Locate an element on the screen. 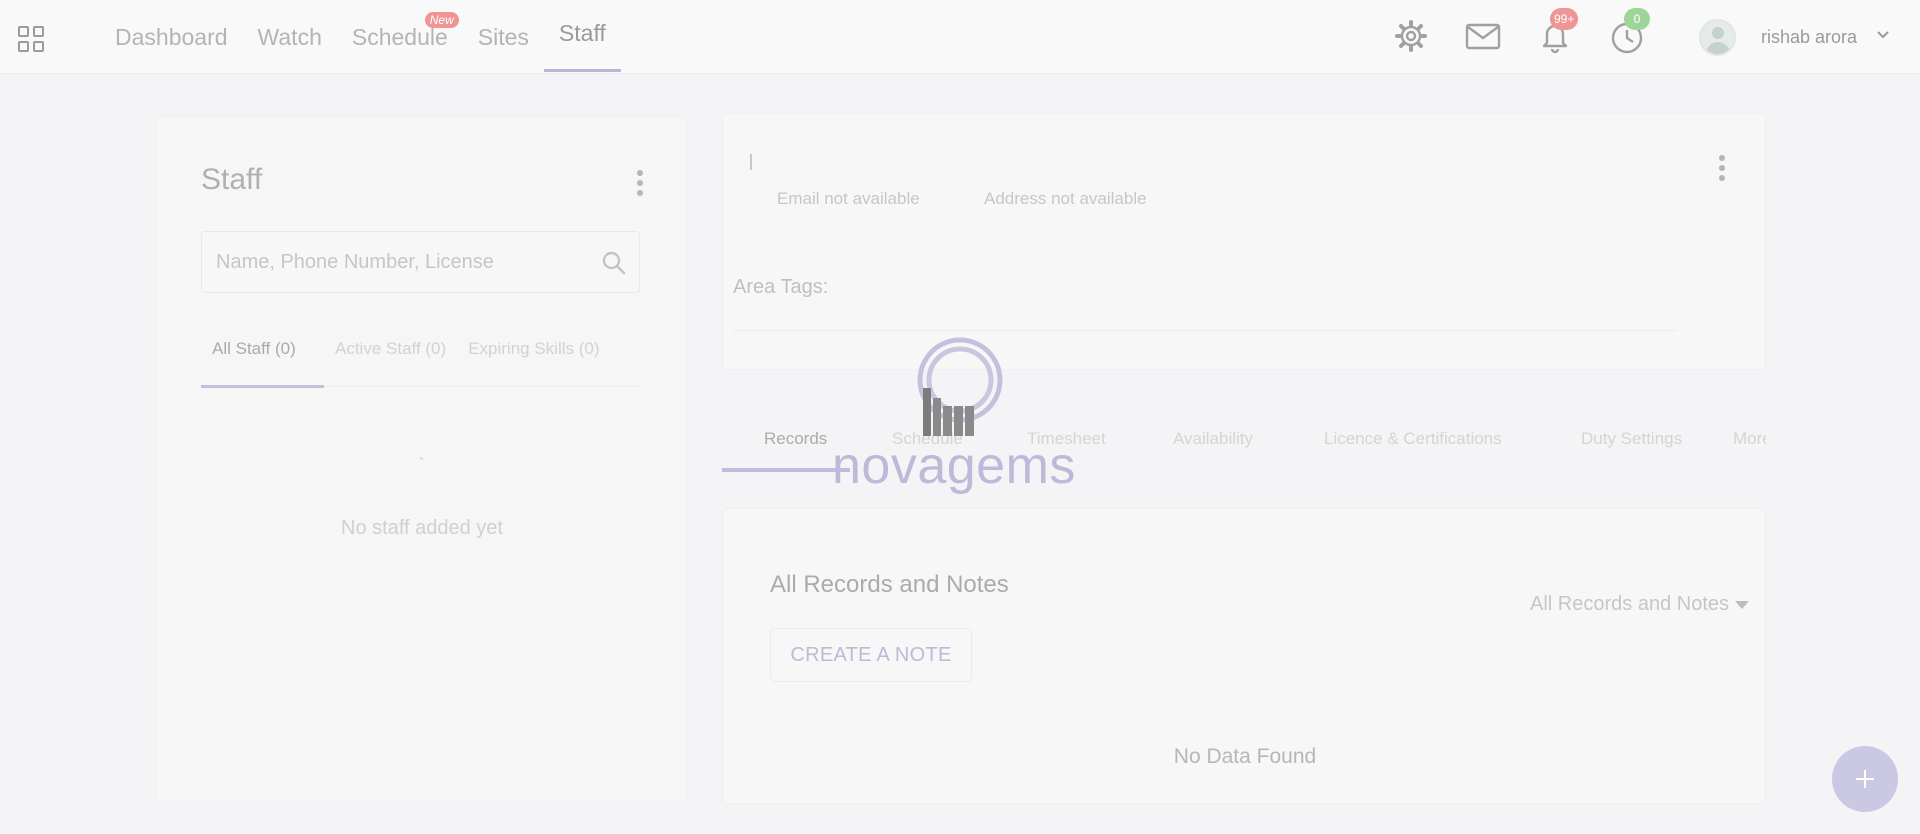 This screenshot has width=1920, height=834. records-filter-value: All Records and Notes is located at coordinates (1629, 604).